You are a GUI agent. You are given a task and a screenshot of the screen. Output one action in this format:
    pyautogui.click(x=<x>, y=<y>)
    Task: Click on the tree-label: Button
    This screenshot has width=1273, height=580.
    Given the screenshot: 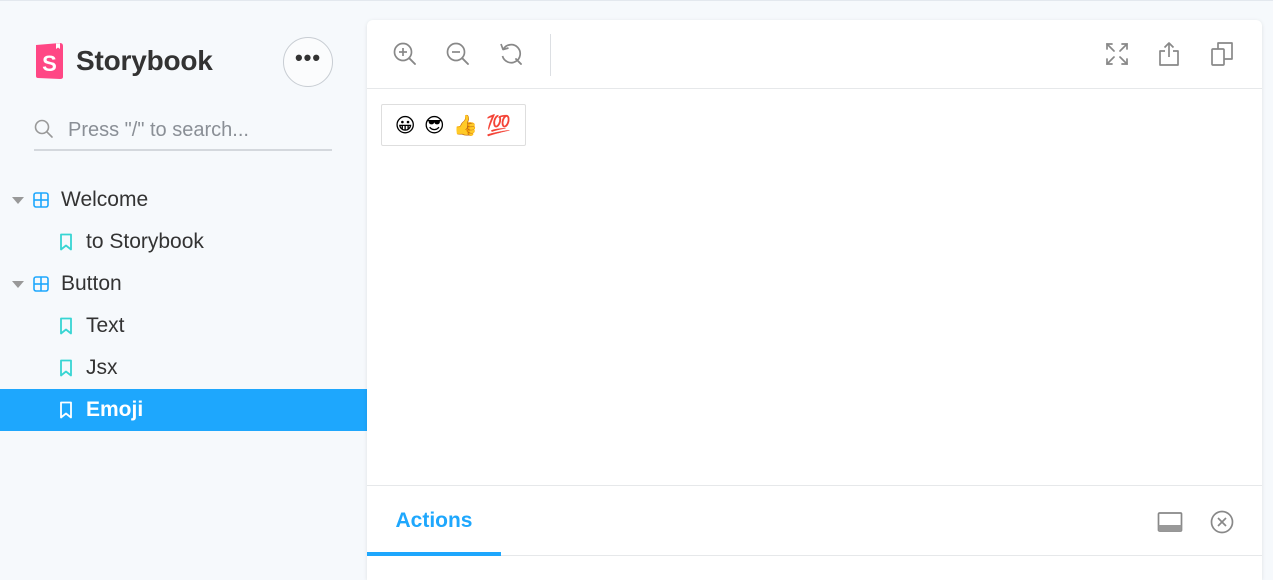 What is the action you would take?
    pyautogui.click(x=91, y=283)
    